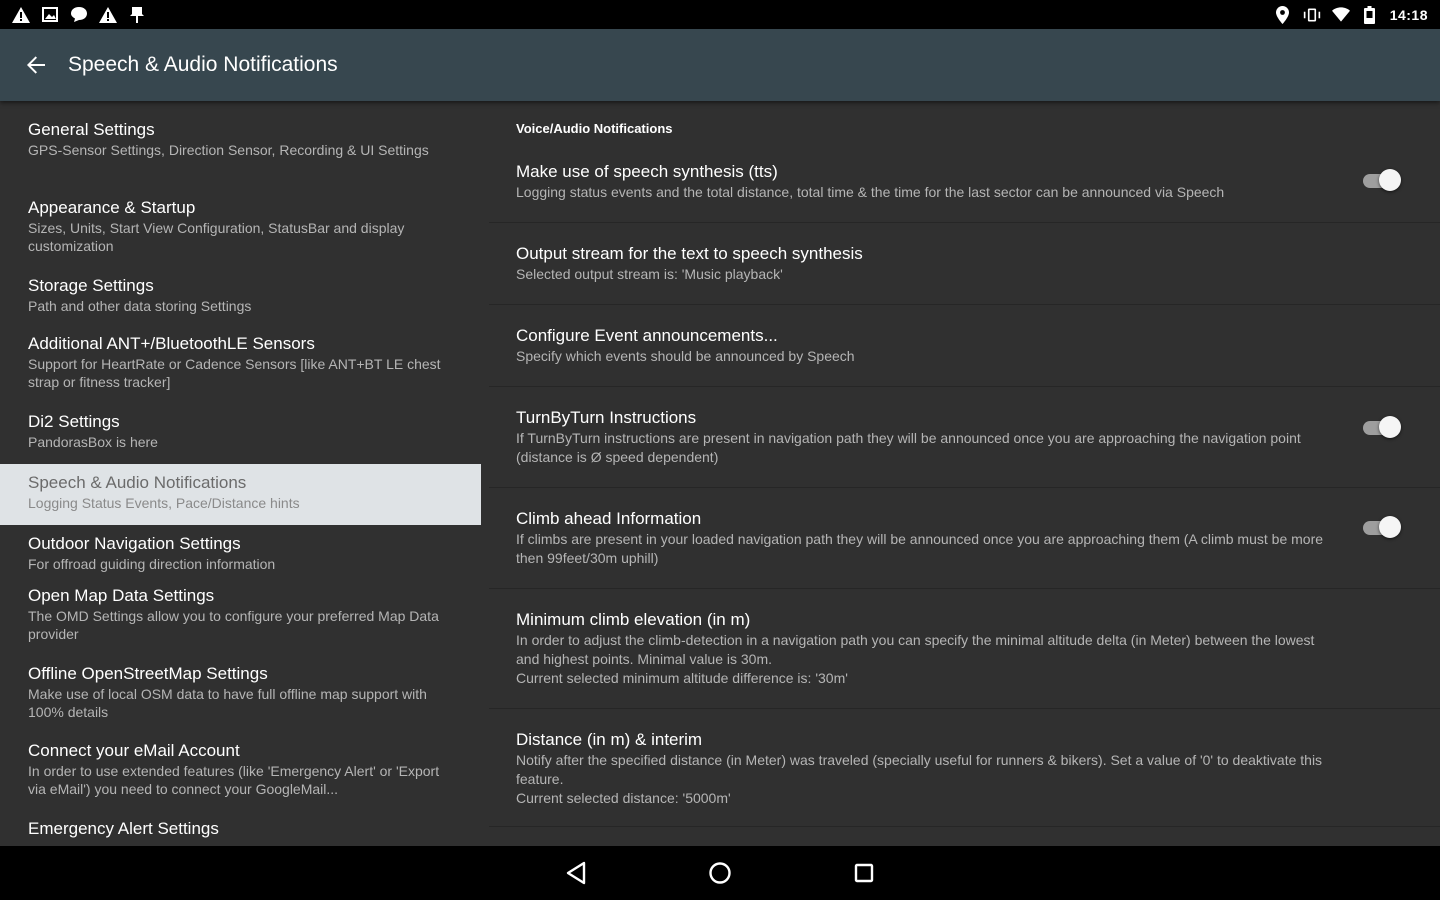  I want to click on category-title: Connect your eMail Account, so click(134, 750).